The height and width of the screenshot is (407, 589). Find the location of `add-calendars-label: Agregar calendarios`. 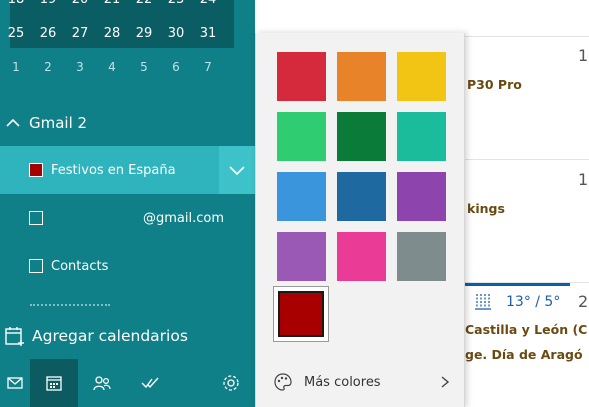

add-calendars-label: Agregar calendarios is located at coordinates (110, 336).